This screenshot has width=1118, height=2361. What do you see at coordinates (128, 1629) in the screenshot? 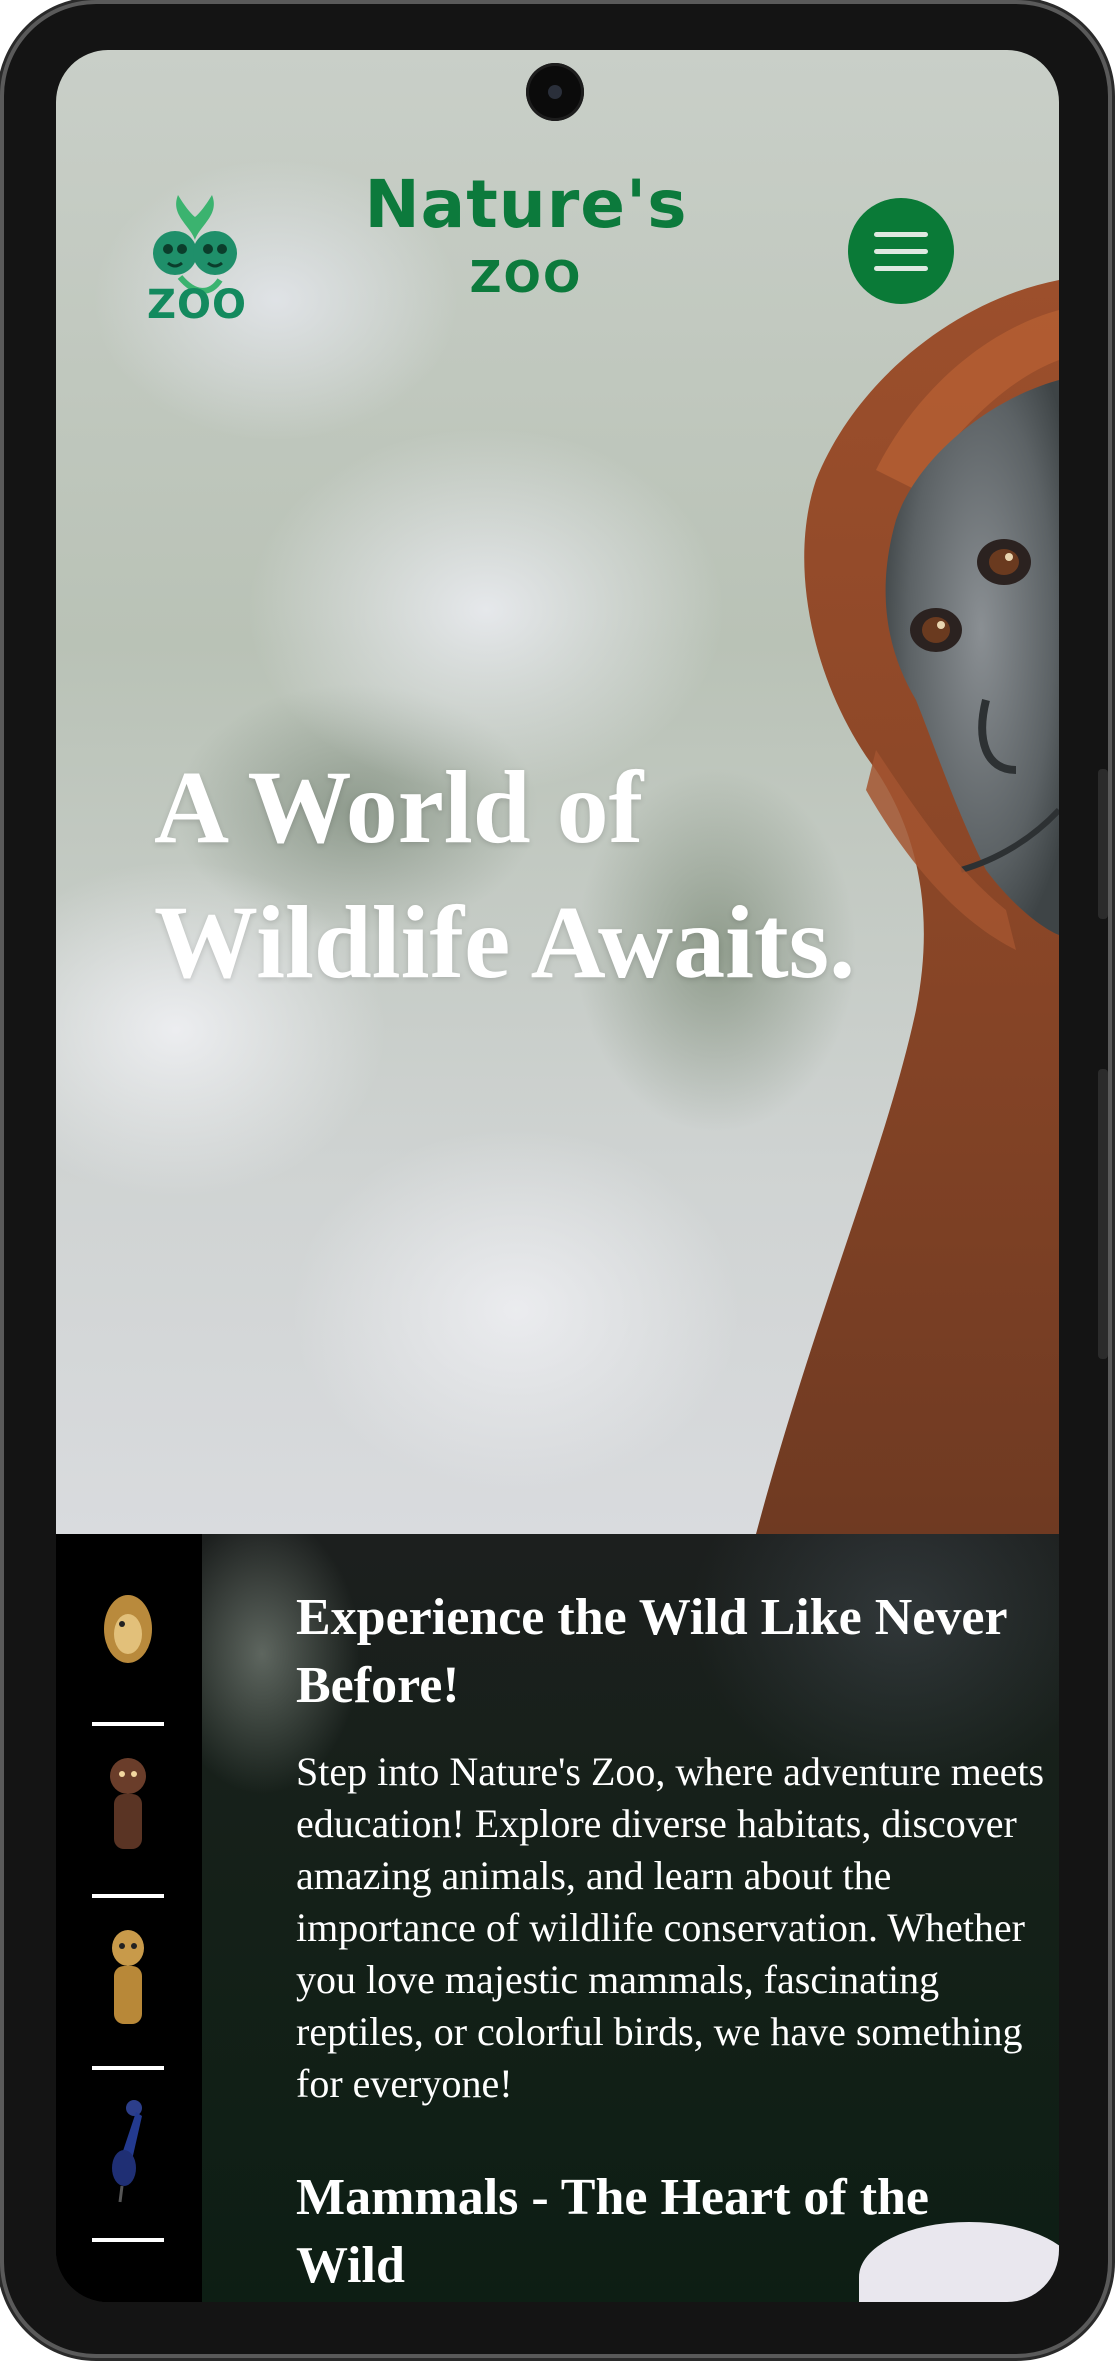
I see `hedgehog-thumbnail` at bounding box center [128, 1629].